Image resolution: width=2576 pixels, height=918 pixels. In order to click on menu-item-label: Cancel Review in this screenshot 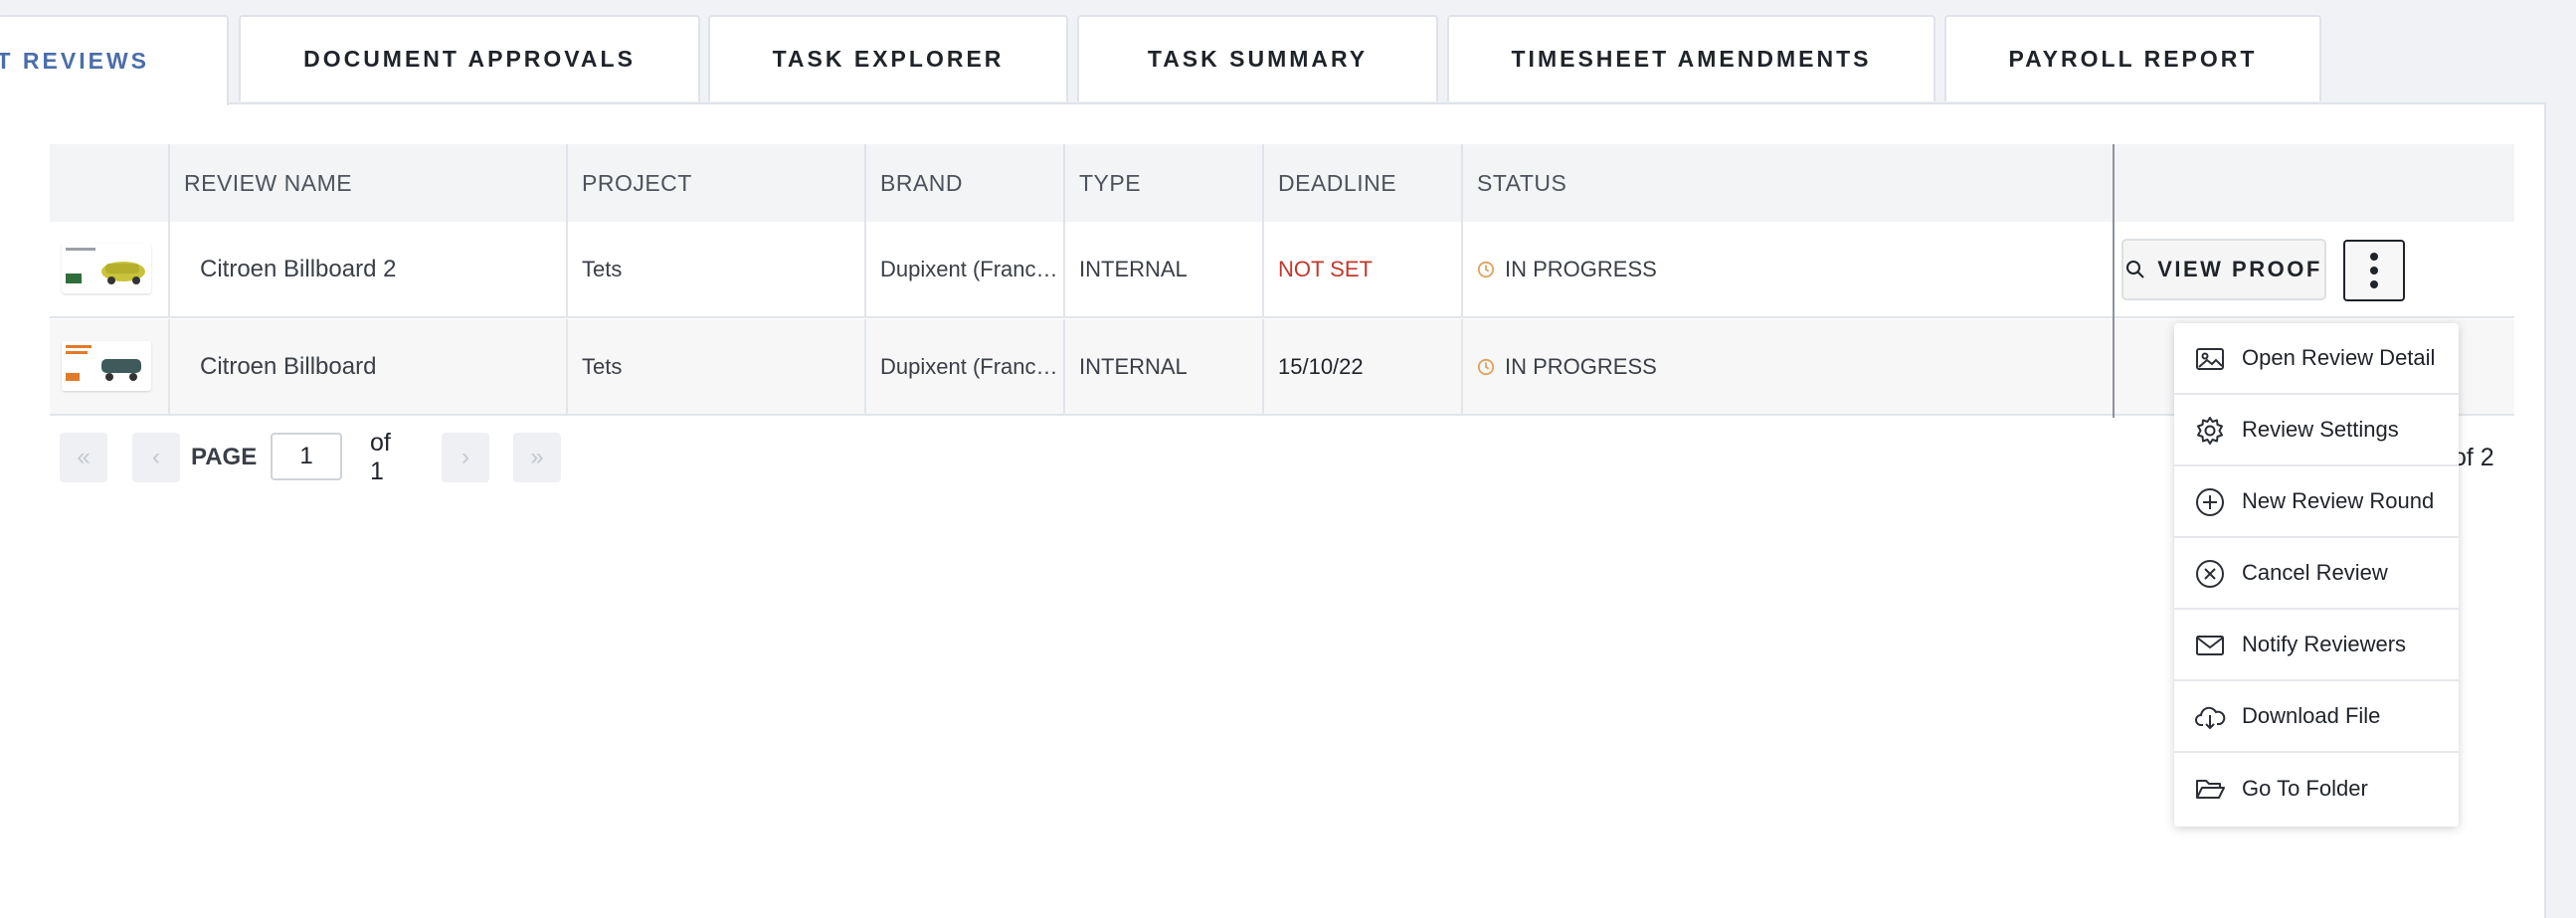, I will do `click(2315, 572)`.